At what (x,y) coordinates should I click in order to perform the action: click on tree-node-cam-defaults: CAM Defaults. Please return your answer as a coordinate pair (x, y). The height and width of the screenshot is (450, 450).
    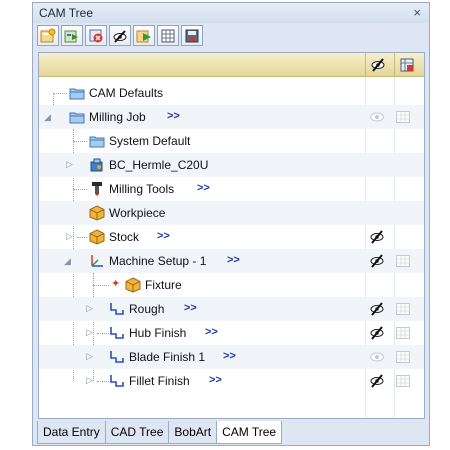
    Looking at the image, I should click on (231, 93).